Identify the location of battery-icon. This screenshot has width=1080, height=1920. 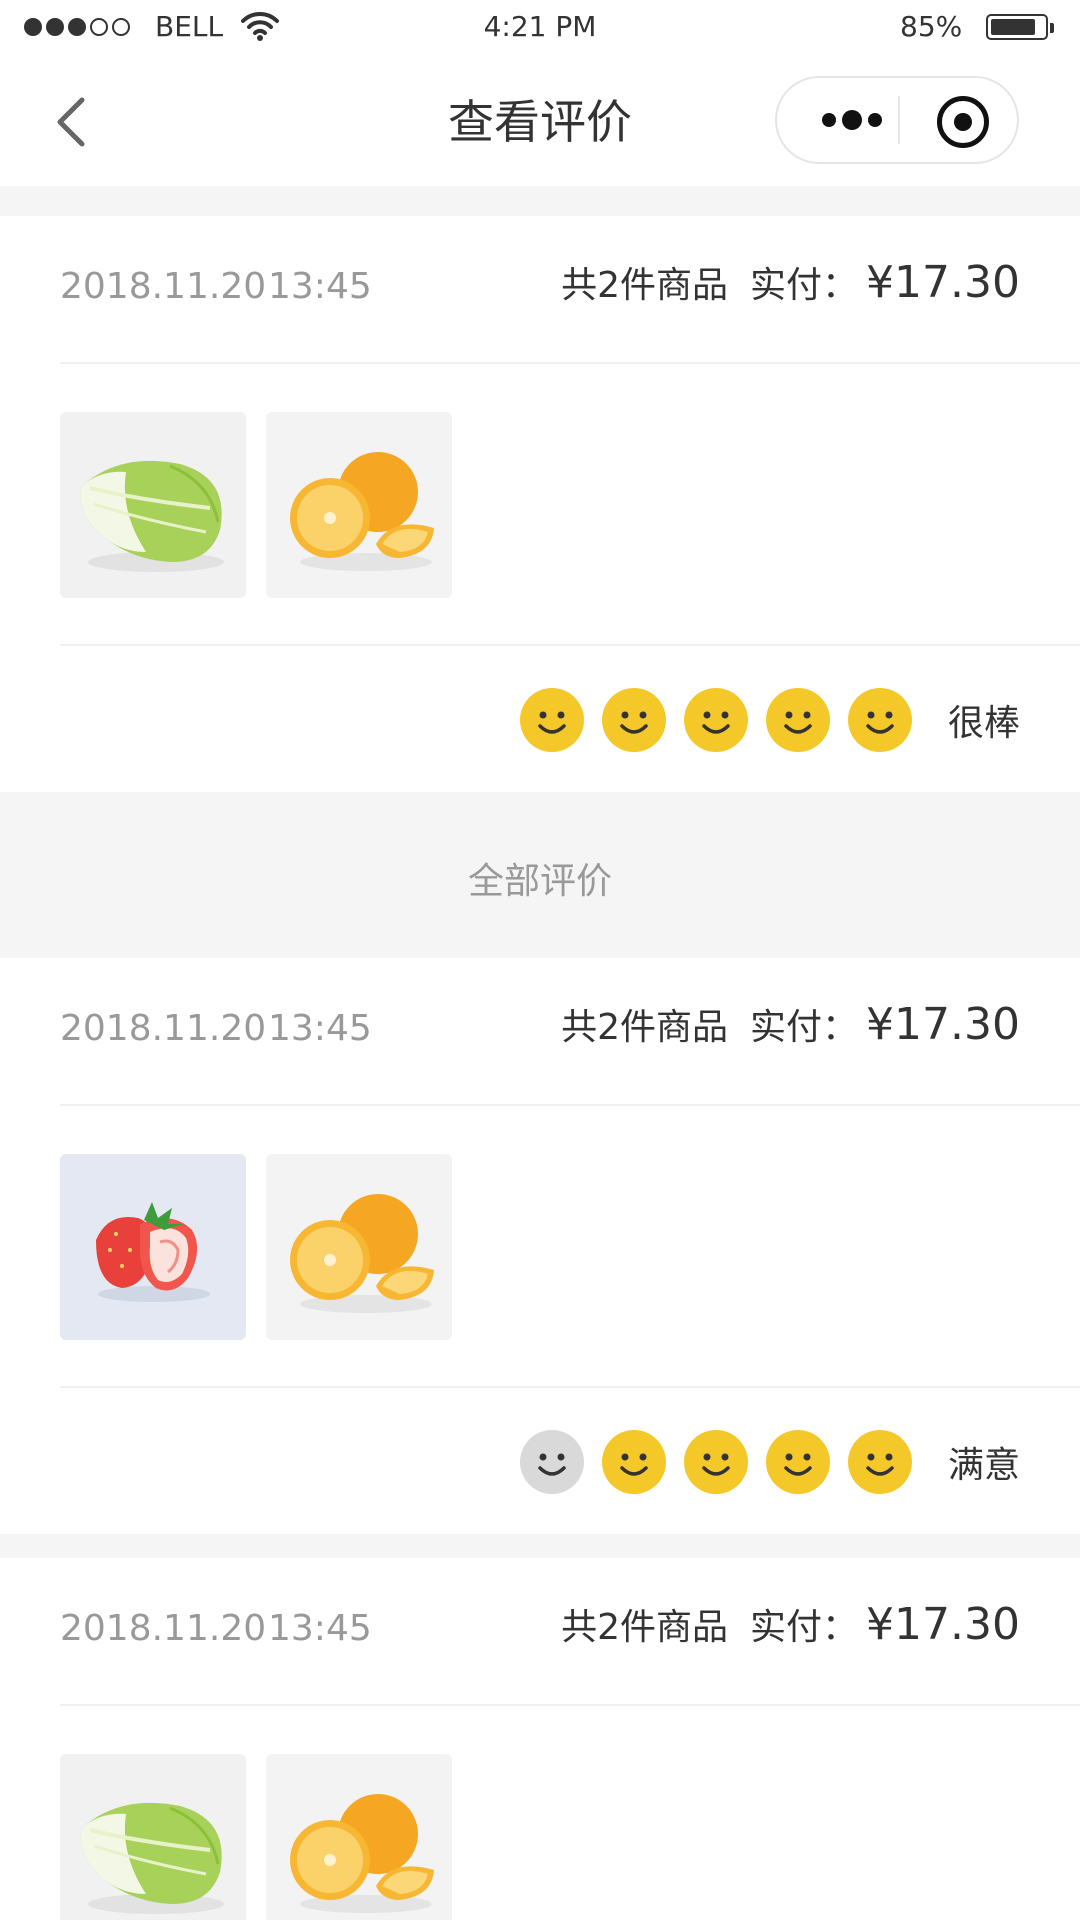
(1020, 27).